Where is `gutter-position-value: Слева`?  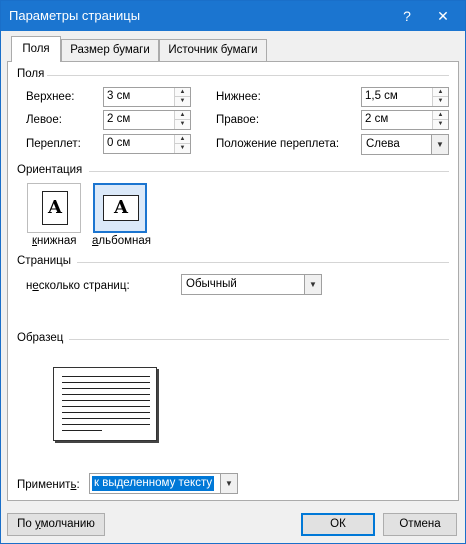
gutter-position-value: Слева is located at coordinates (383, 144).